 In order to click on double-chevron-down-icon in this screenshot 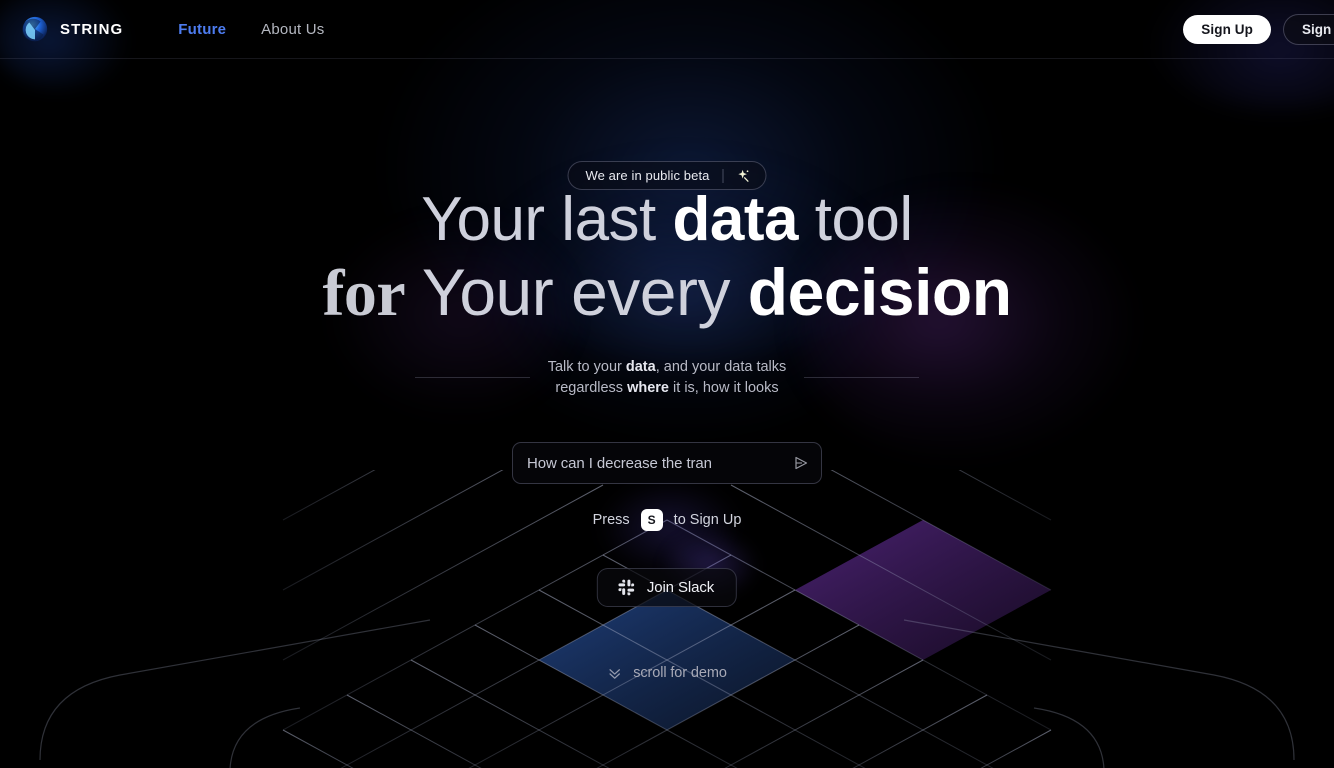, I will do `click(614, 673)`.